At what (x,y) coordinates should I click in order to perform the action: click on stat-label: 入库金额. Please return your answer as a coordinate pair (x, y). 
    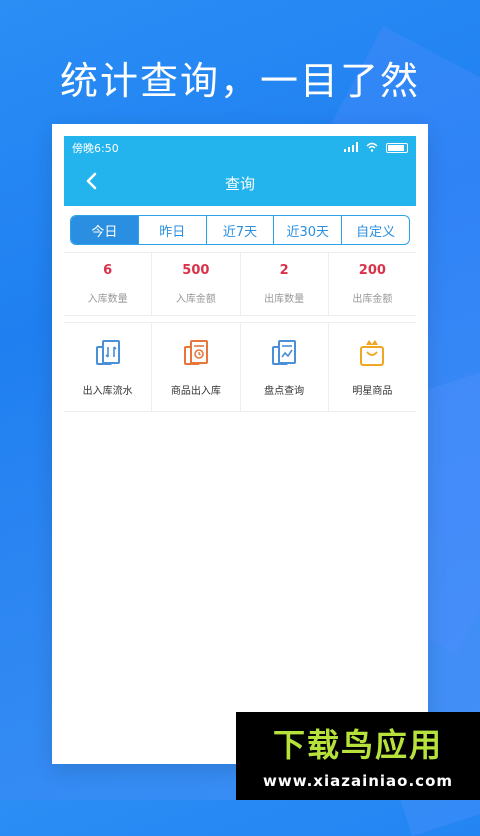
    Looking at the image, I should click on (195, 299).